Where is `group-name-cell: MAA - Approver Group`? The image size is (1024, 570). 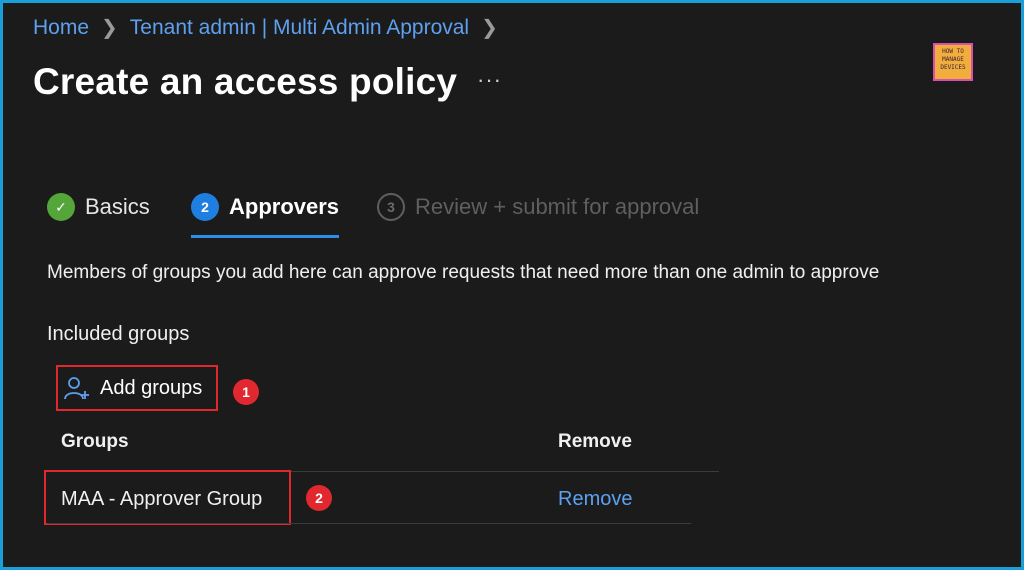 group-name-cell: MAA - Approver Group is located at coordinates (162, 499).